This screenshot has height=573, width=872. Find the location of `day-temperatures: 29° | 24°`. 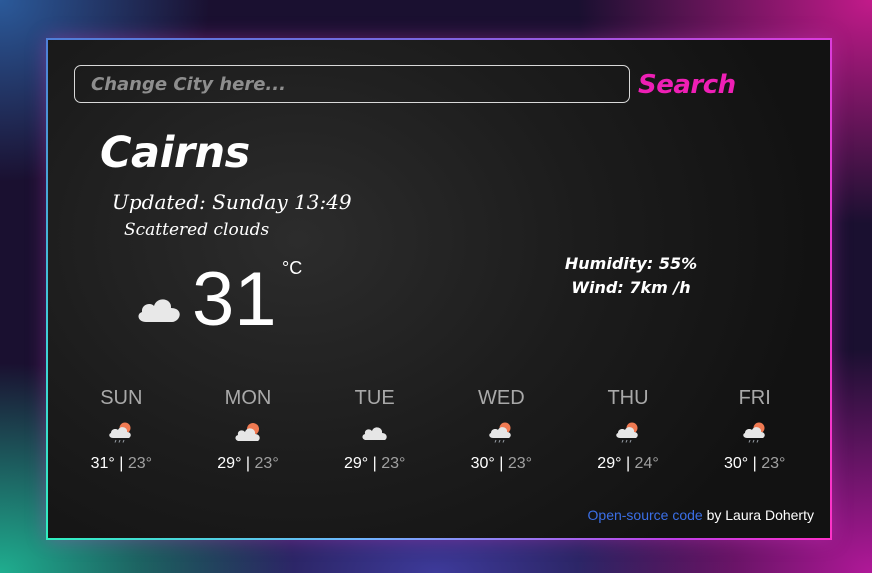

day-temperatures: 29° | 24° is located at coordinates (628, 463).